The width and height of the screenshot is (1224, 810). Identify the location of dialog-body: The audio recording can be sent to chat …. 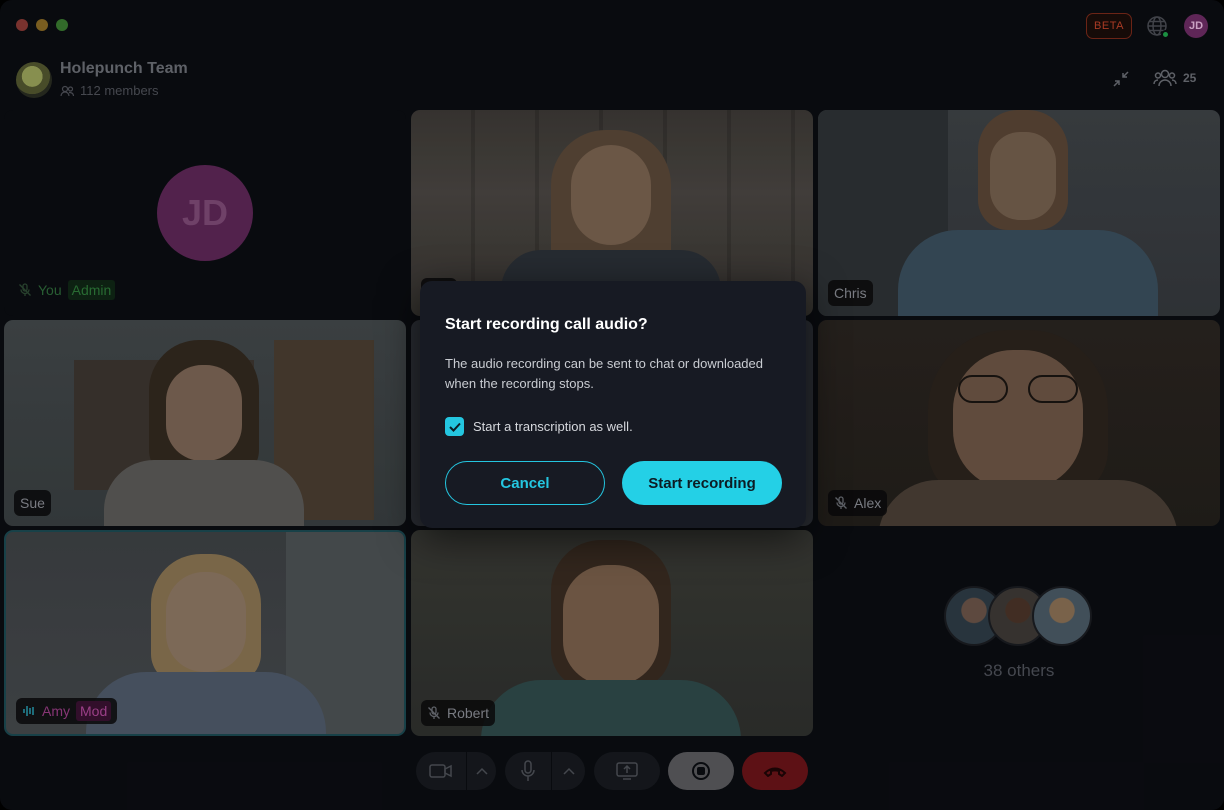
(604, 373).